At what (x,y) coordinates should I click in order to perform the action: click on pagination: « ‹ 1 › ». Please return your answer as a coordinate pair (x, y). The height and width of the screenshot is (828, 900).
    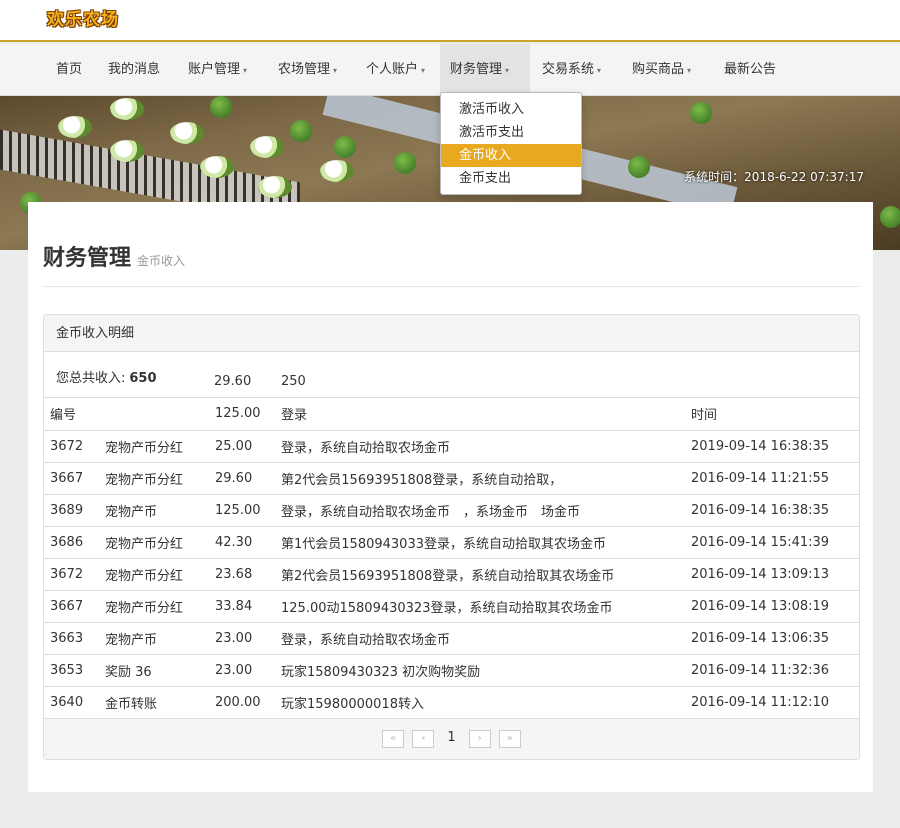
    Looking at the image, I should click on (451, 739).